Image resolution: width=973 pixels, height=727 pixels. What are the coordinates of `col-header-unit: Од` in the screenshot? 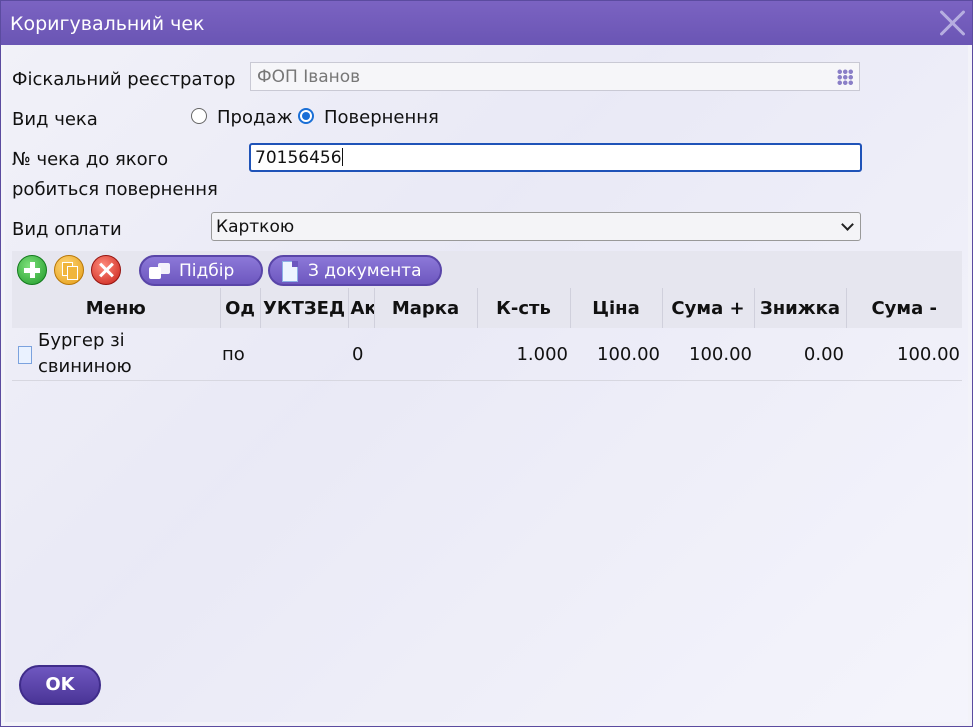 It's located at (240, 308).